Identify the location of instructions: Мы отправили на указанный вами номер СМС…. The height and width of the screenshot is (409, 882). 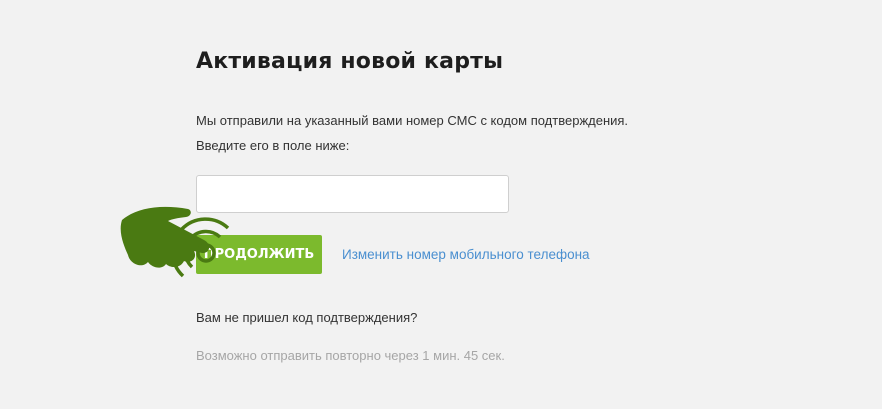
(412, 133).